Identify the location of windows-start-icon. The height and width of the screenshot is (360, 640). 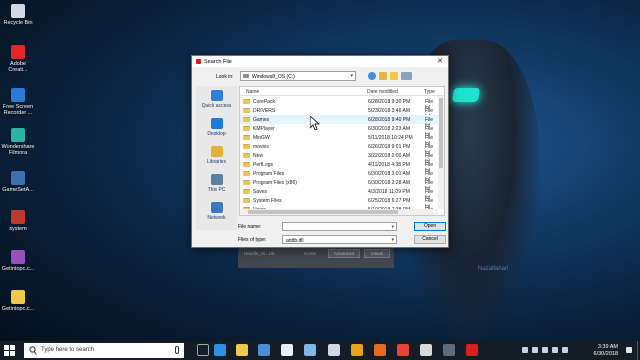
(9, 350).